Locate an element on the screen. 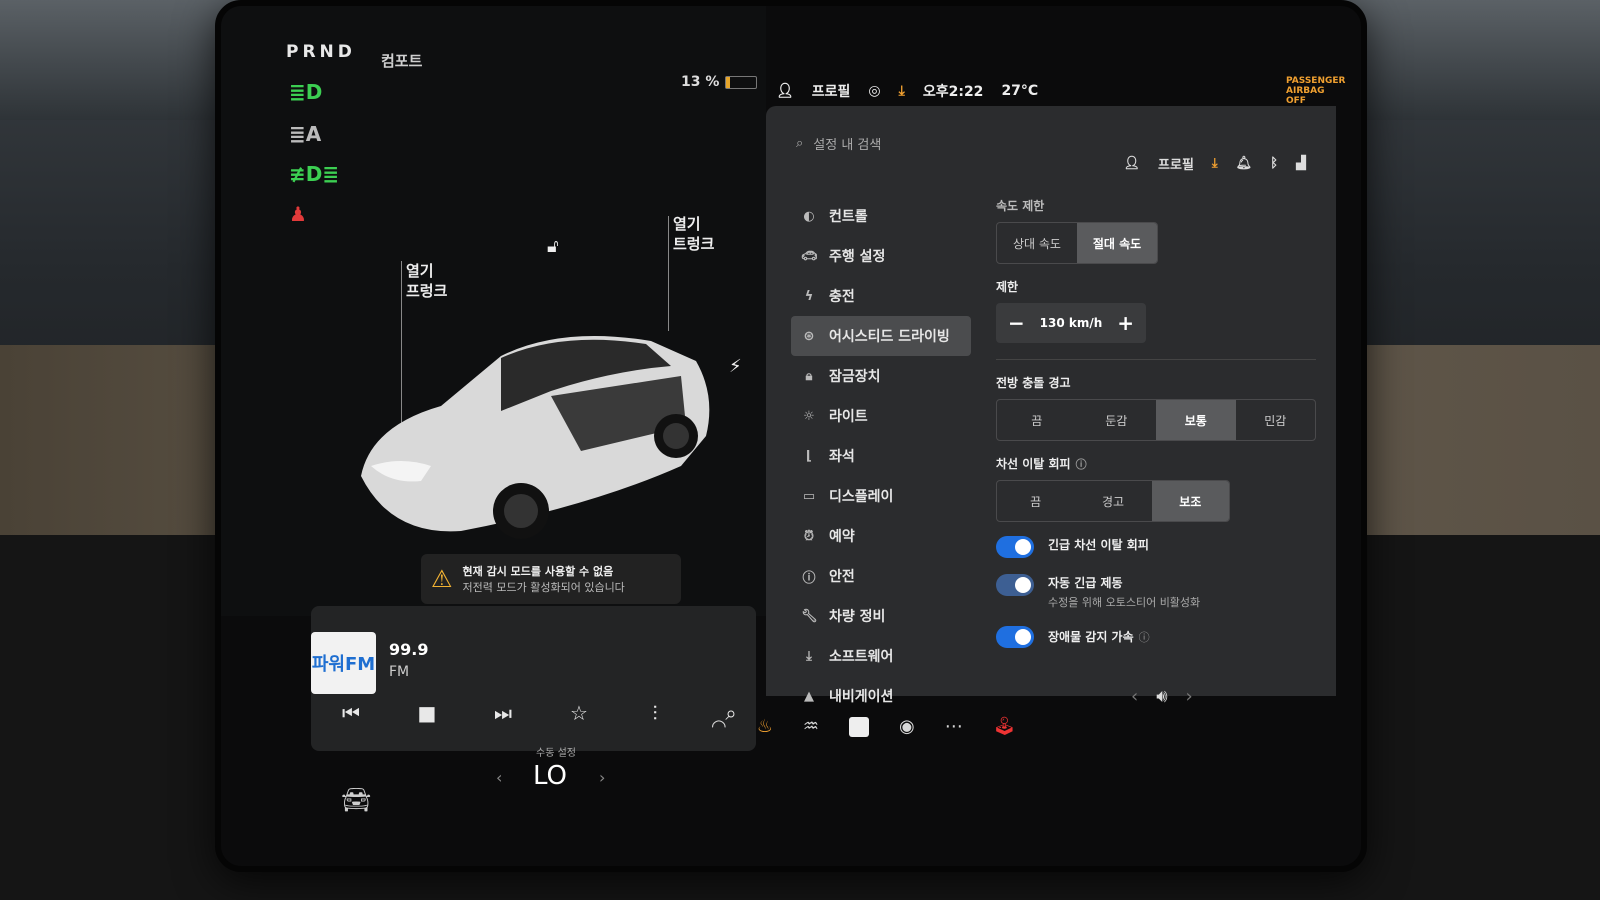 This screenshot has width=1600, height=900. speed-limit-value: 130 km/h is located at coordinates (1071, 323).